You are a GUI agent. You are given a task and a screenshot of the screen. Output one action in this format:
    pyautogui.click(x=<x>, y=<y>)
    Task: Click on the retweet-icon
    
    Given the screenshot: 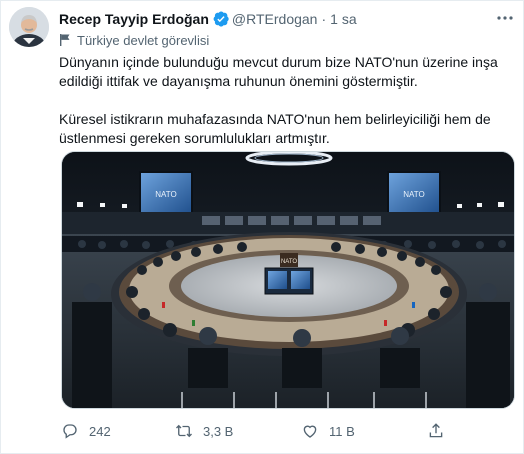 What is the action you would take?
    pyautogui.click(x=184, y=431)
    